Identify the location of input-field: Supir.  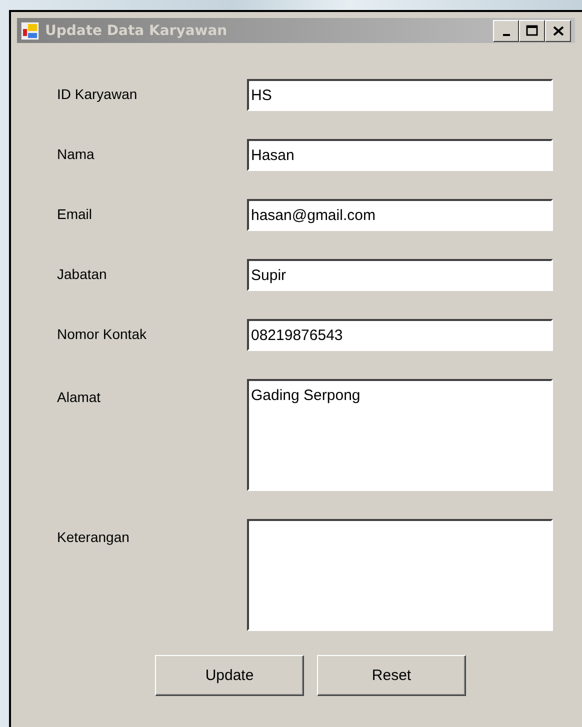
(400, 275).